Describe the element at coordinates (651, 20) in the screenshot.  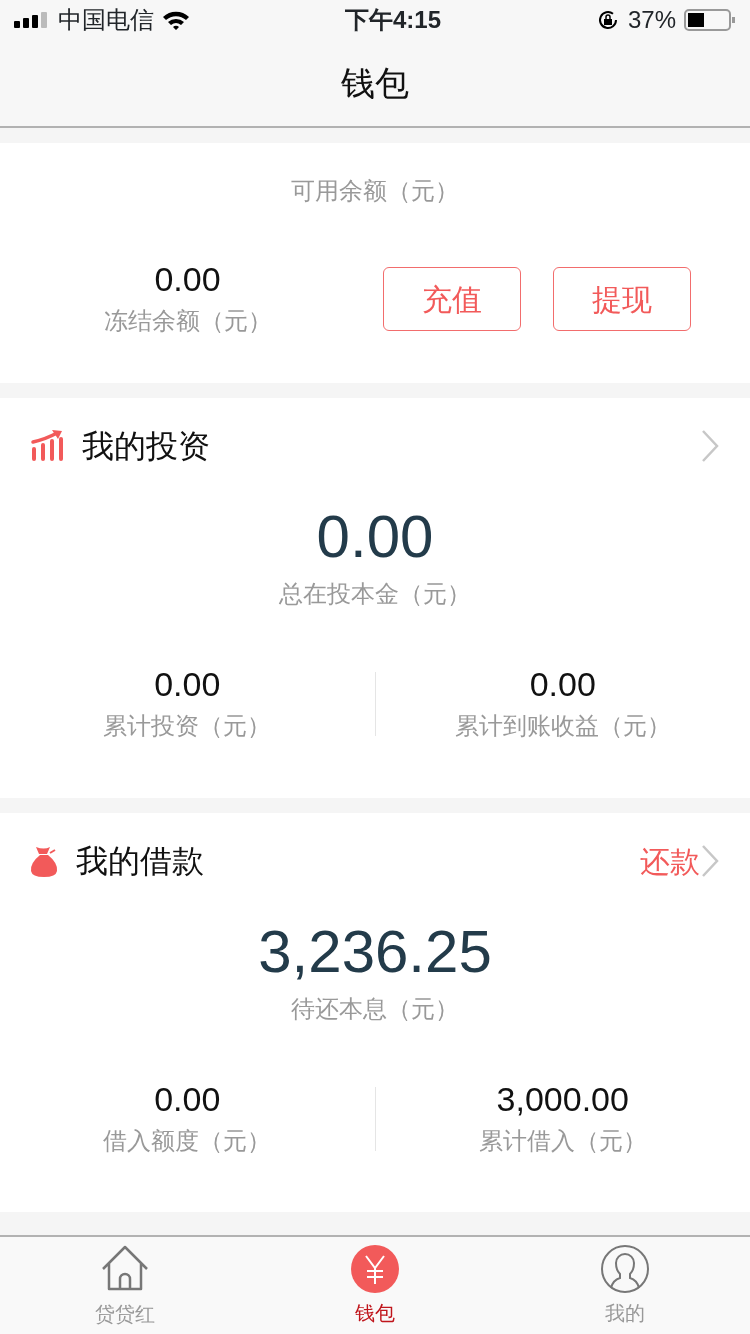
I see `battery-percent: 37%` at that location.